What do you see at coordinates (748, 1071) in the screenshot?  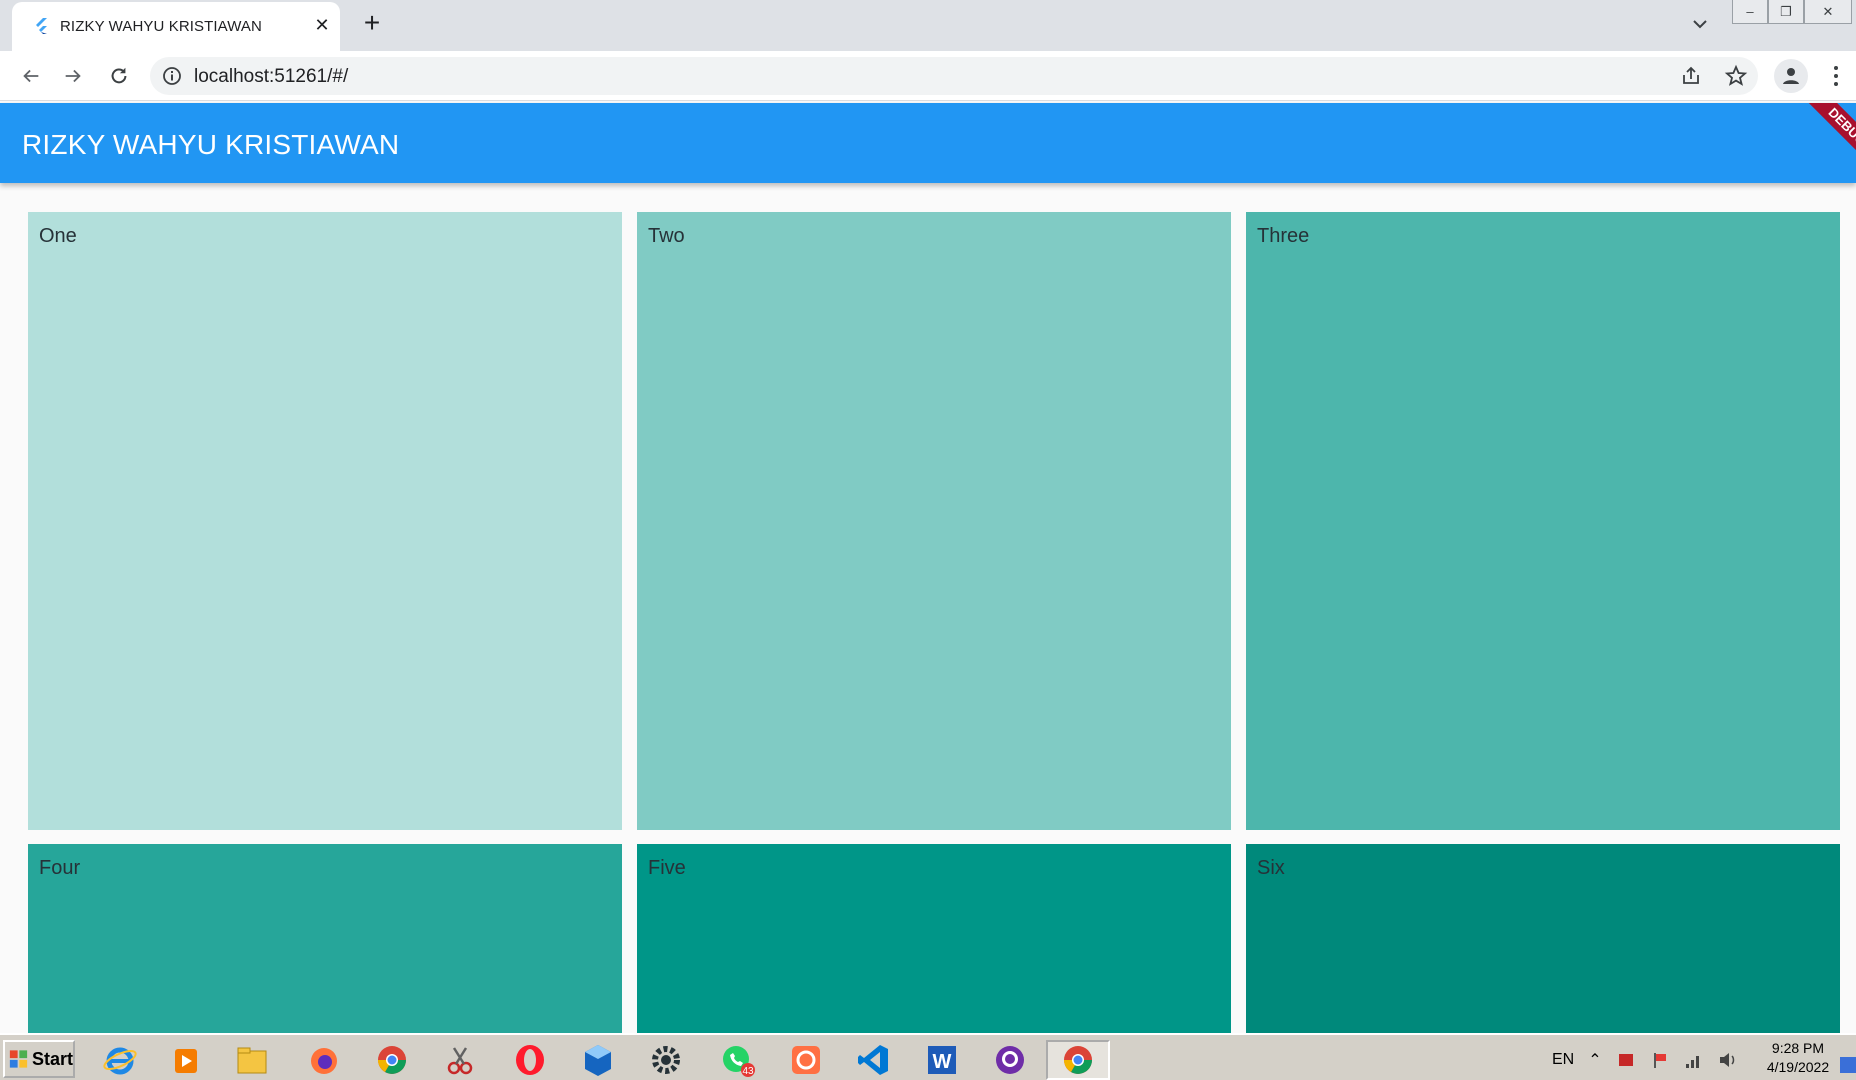 I see `whatsapp-badge: 43` at bounding box center [748, 1071].